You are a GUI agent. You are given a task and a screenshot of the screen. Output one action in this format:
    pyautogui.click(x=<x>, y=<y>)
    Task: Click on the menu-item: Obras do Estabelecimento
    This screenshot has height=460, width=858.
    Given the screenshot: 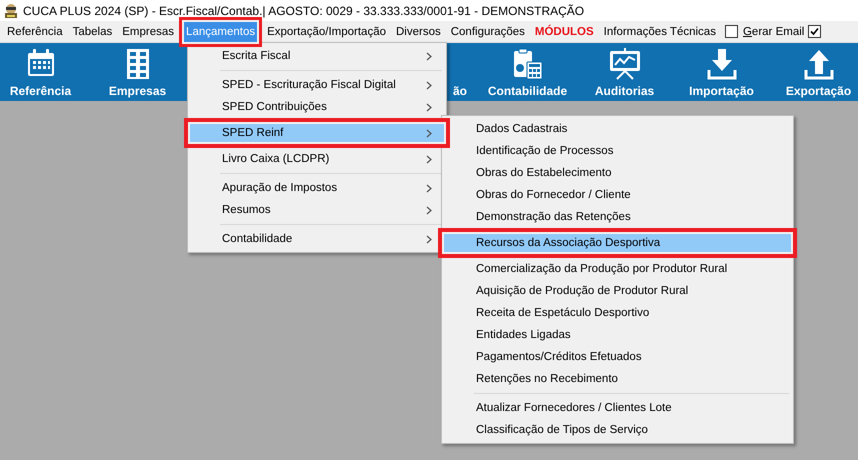 What is the action you would take?
    pyautogui.click(x=617, y=173)
    